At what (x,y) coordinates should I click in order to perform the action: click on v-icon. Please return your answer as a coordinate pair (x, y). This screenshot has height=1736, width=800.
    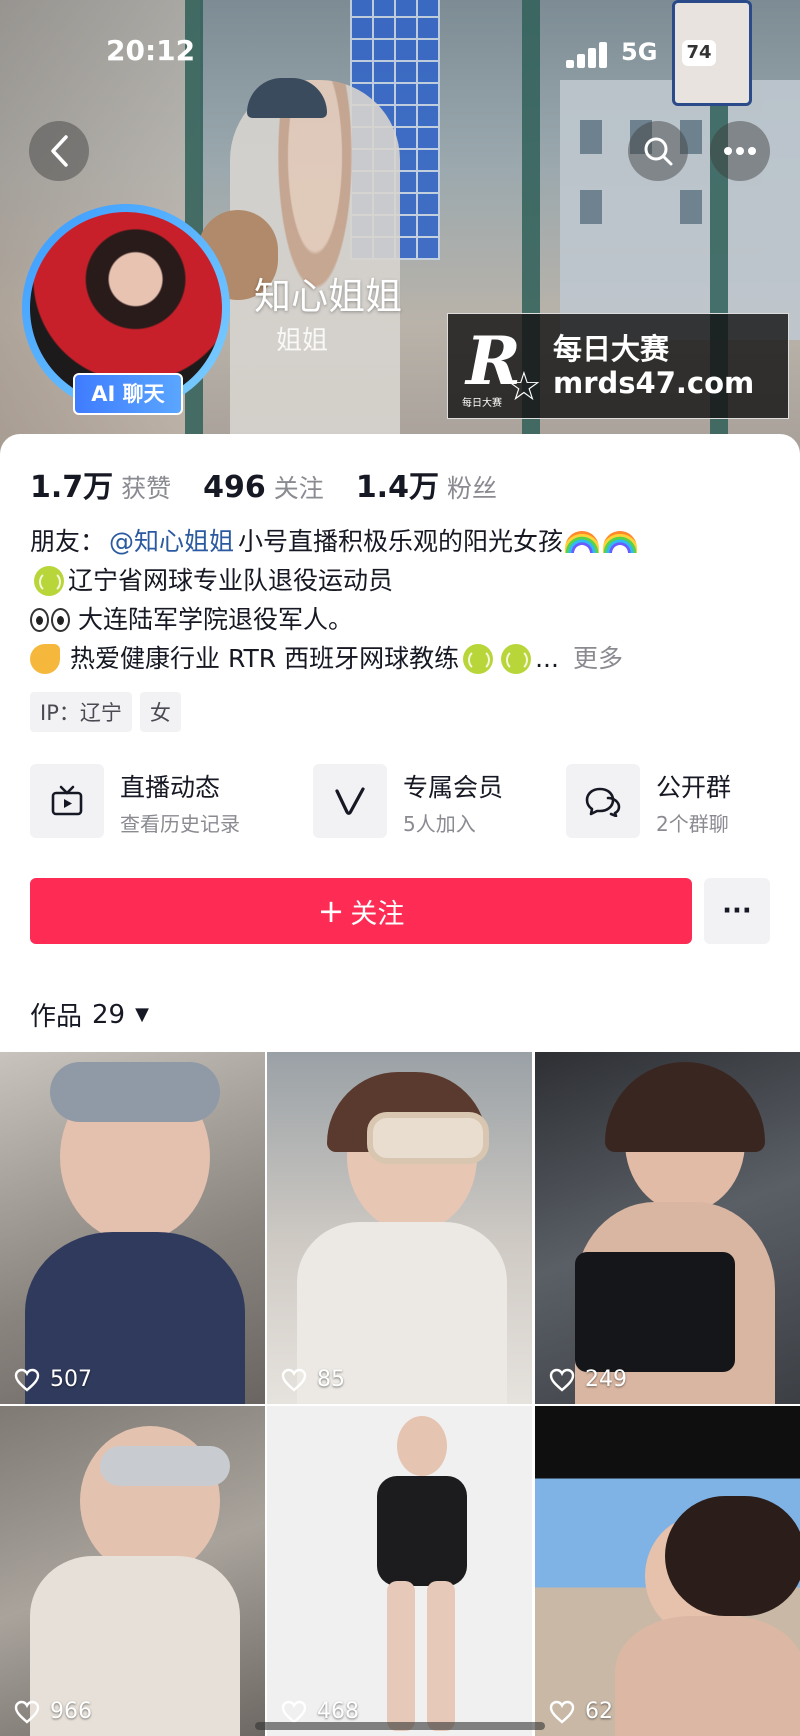
    Looking at the image, I should click on (350, 801).